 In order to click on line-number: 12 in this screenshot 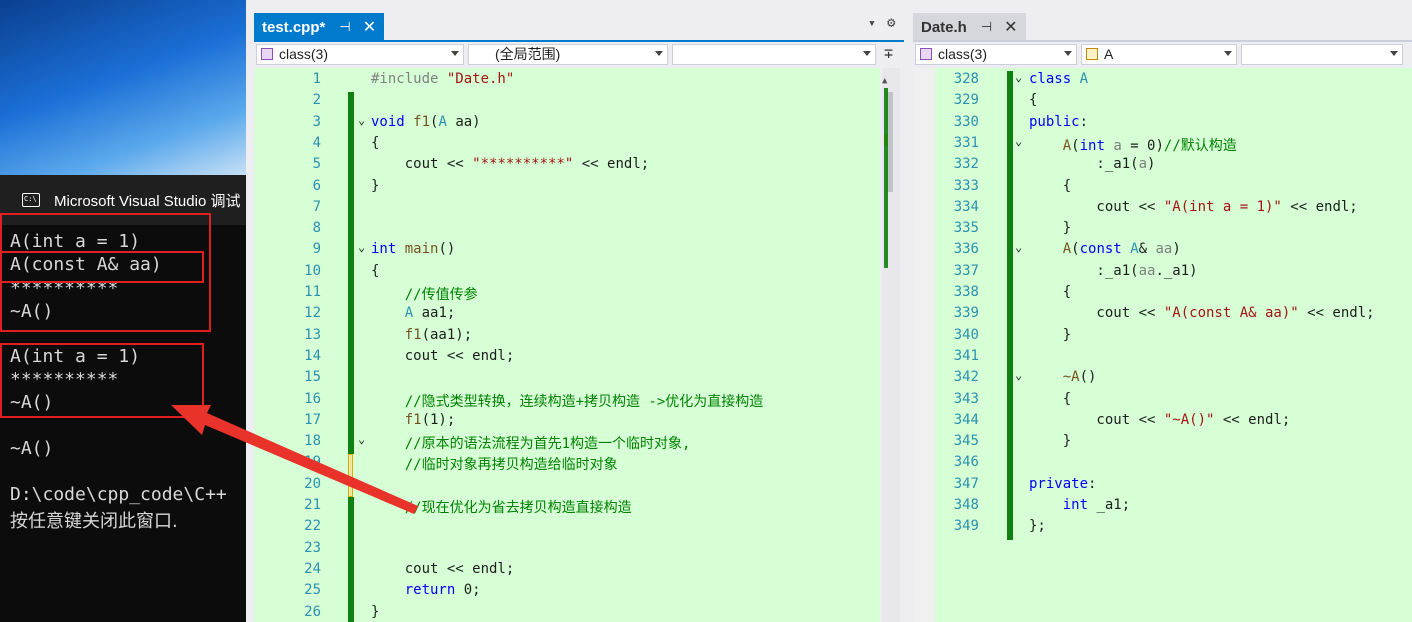, I will do `click(312, 313)`.